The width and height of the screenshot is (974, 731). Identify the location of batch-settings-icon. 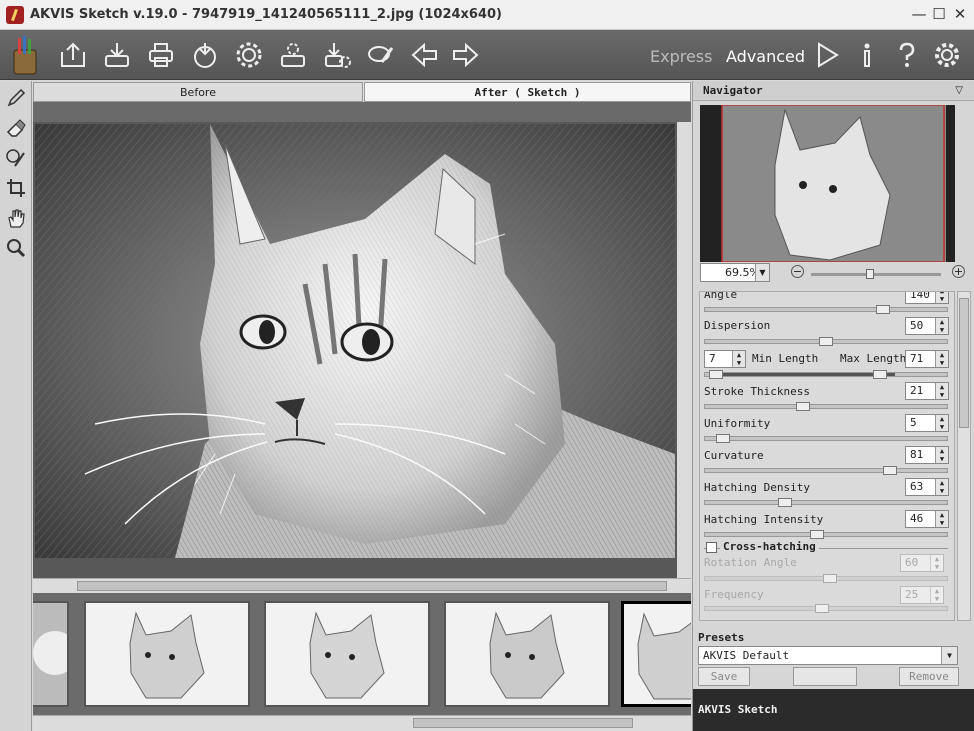
(337, 55).